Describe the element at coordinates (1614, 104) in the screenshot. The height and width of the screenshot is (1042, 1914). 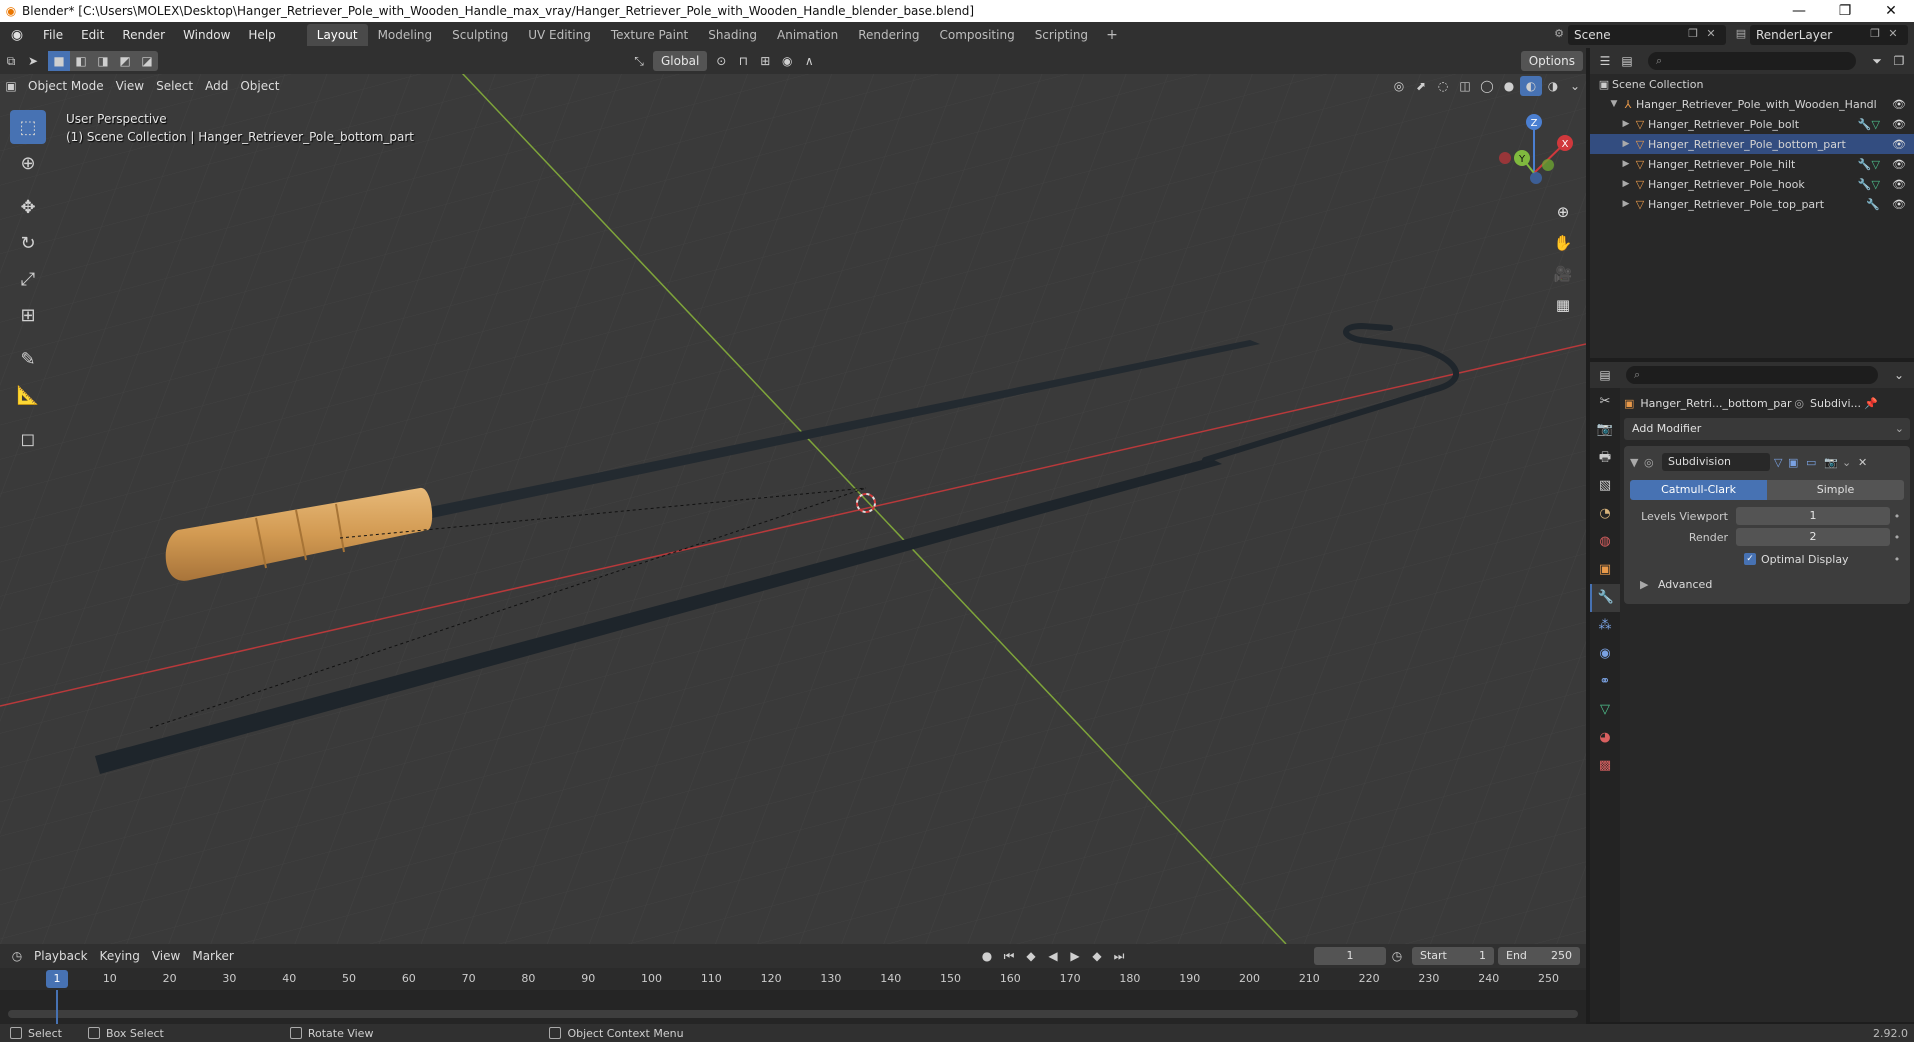
I see `expand-triangle-icon: ▼` at that location.